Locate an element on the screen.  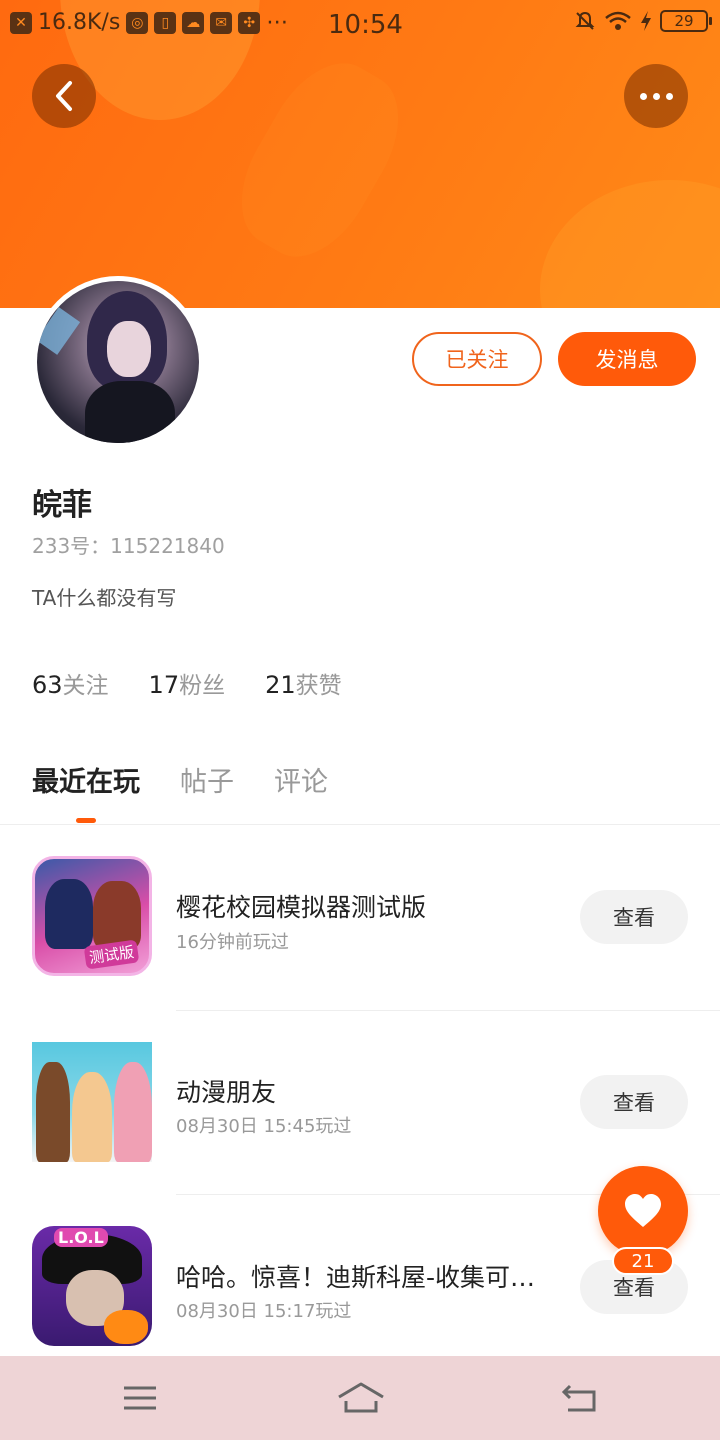
wifi-icon is located at coordinates (618, 20).